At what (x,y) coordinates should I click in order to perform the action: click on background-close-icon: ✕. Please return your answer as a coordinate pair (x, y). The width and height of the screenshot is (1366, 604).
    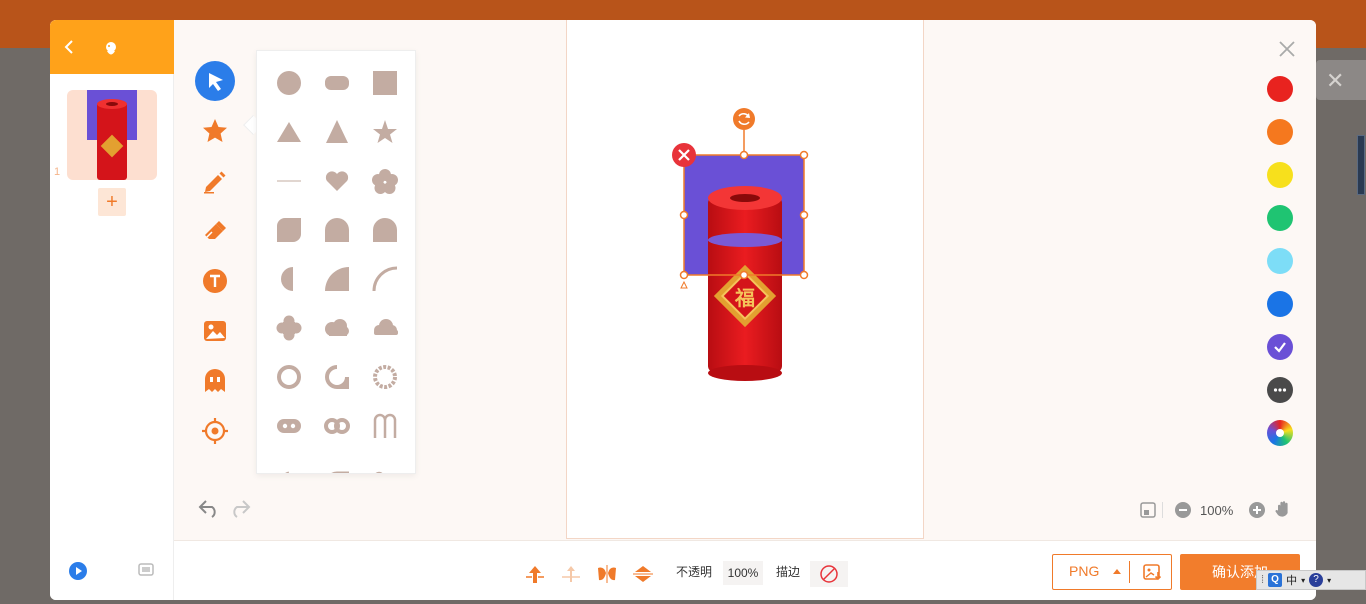
    Looking at the image, I should click on (1335, 80).